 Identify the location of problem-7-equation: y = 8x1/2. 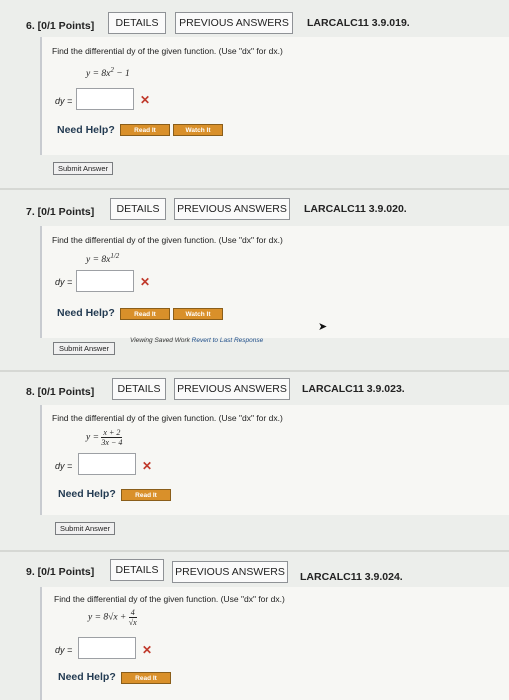
(102, 258).